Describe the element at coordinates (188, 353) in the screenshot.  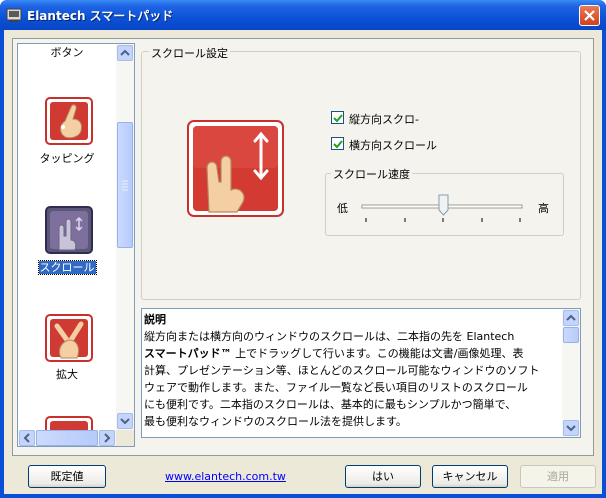
I see `product-name: スマートパッド™` at that location.